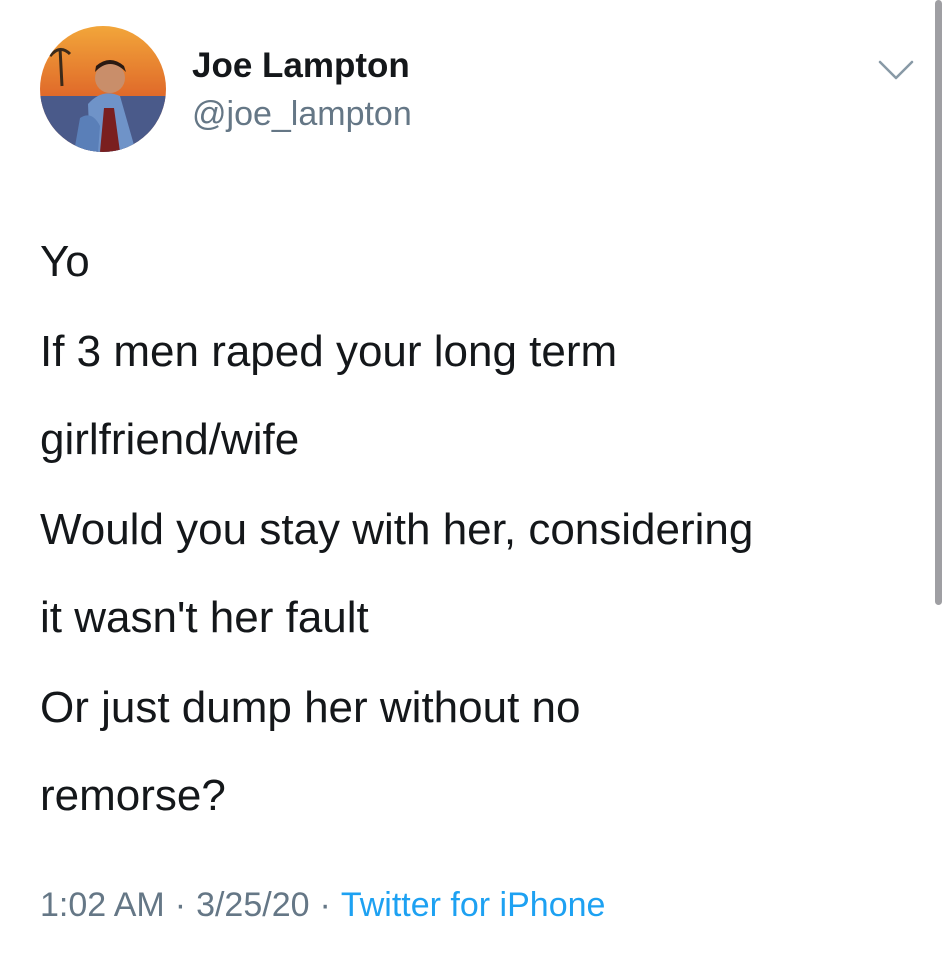 This screenshot has width=950, height=960. Describe the element at coordinates (65, 261) in the screenshot. I see `tweet-paragraph: Yo` at that location.